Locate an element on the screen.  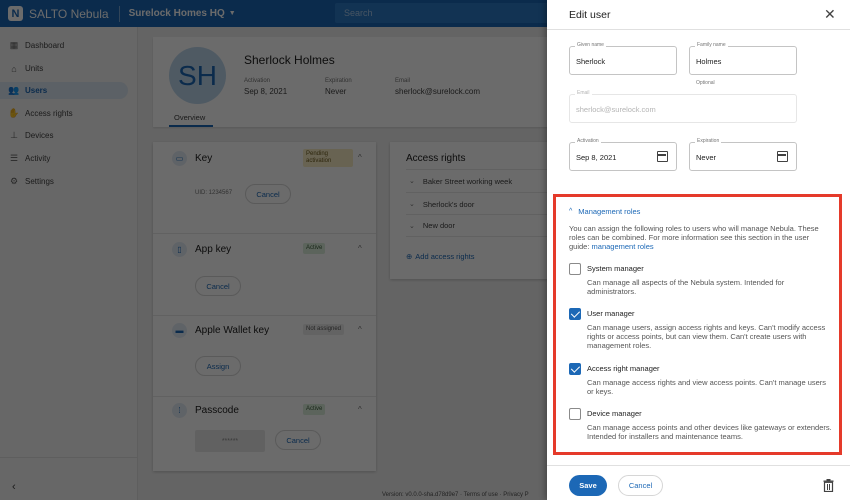
management-roles-toggle: ^ Management roles is located at coordinates (604, 211).